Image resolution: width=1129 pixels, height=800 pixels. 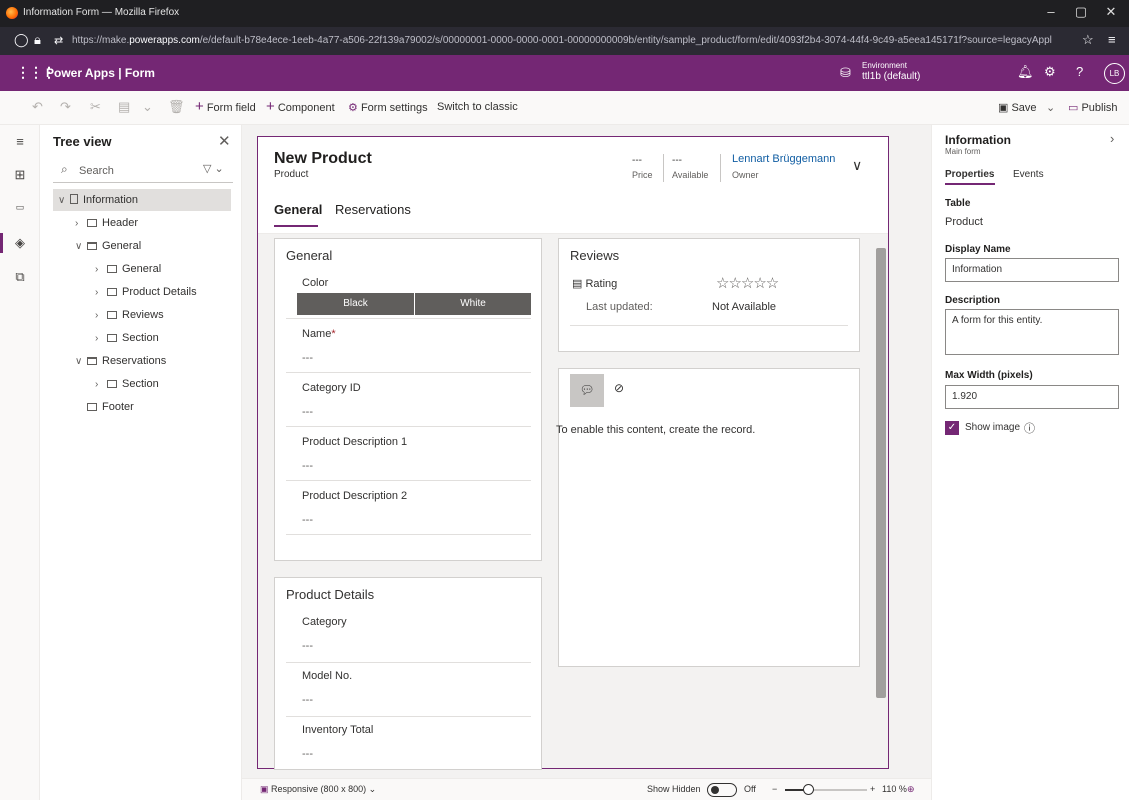 I want to click on check-circle-icon: ⊘, so click(x=619, y=388).